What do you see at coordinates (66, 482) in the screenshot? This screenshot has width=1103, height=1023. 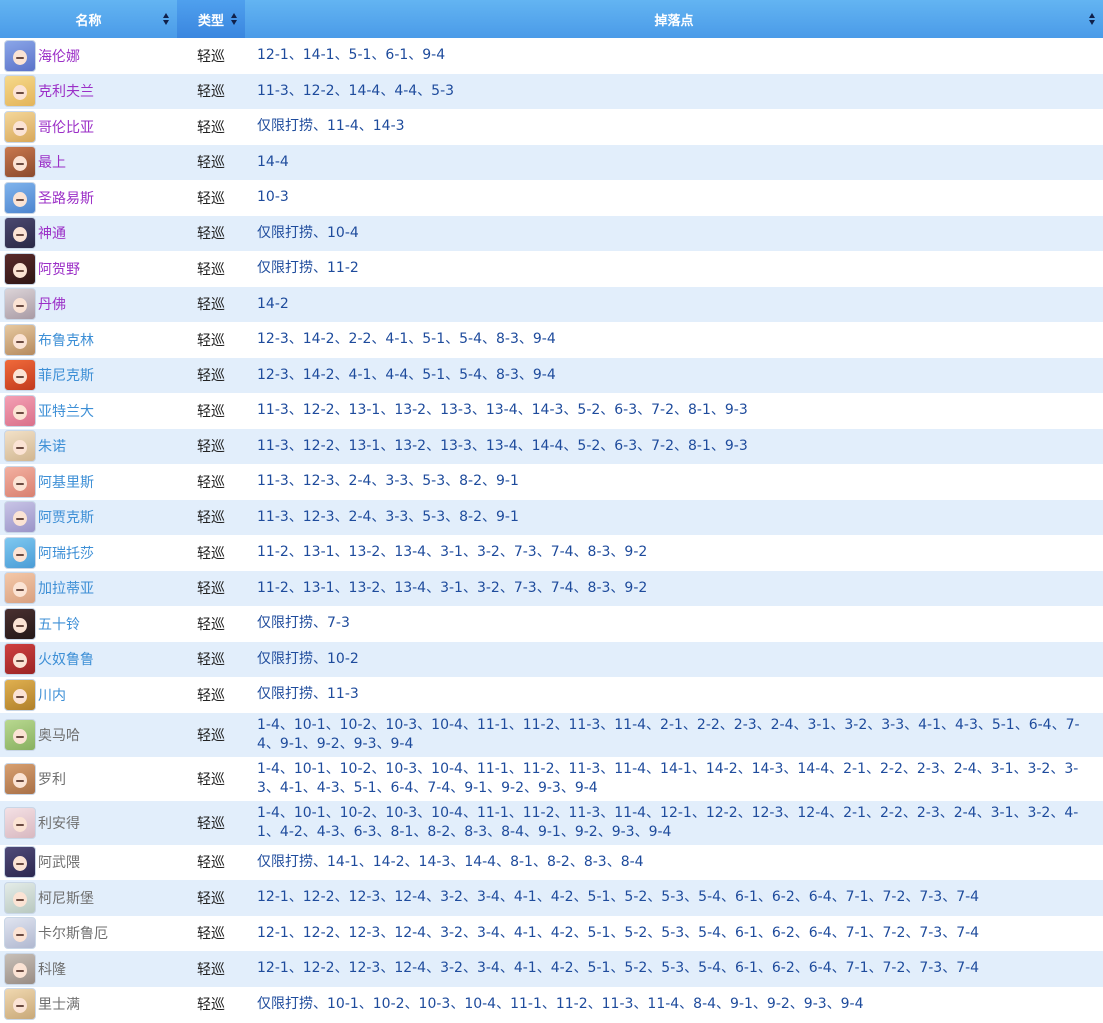 I see `ship-name-link: 阿基里斯` at bounding box center [66, 482].